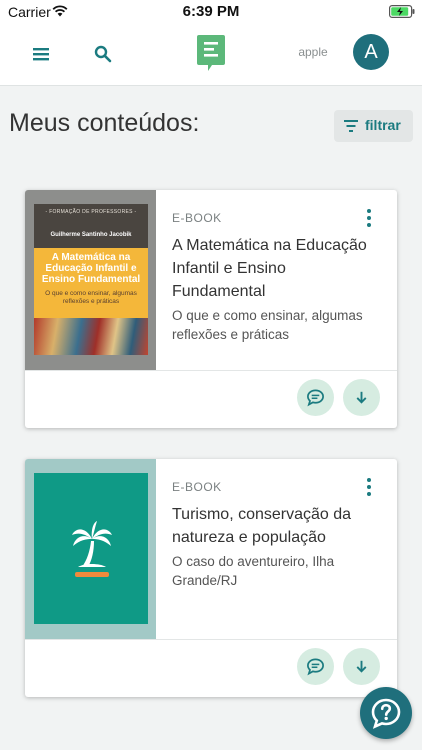 Image resolution: width=422 pixels, height=750 pixels. What do you see at coordinates (104, 123) in the screenshot?
I see `page-title: Meus conteúdos:` at bounding box center [104, 123].